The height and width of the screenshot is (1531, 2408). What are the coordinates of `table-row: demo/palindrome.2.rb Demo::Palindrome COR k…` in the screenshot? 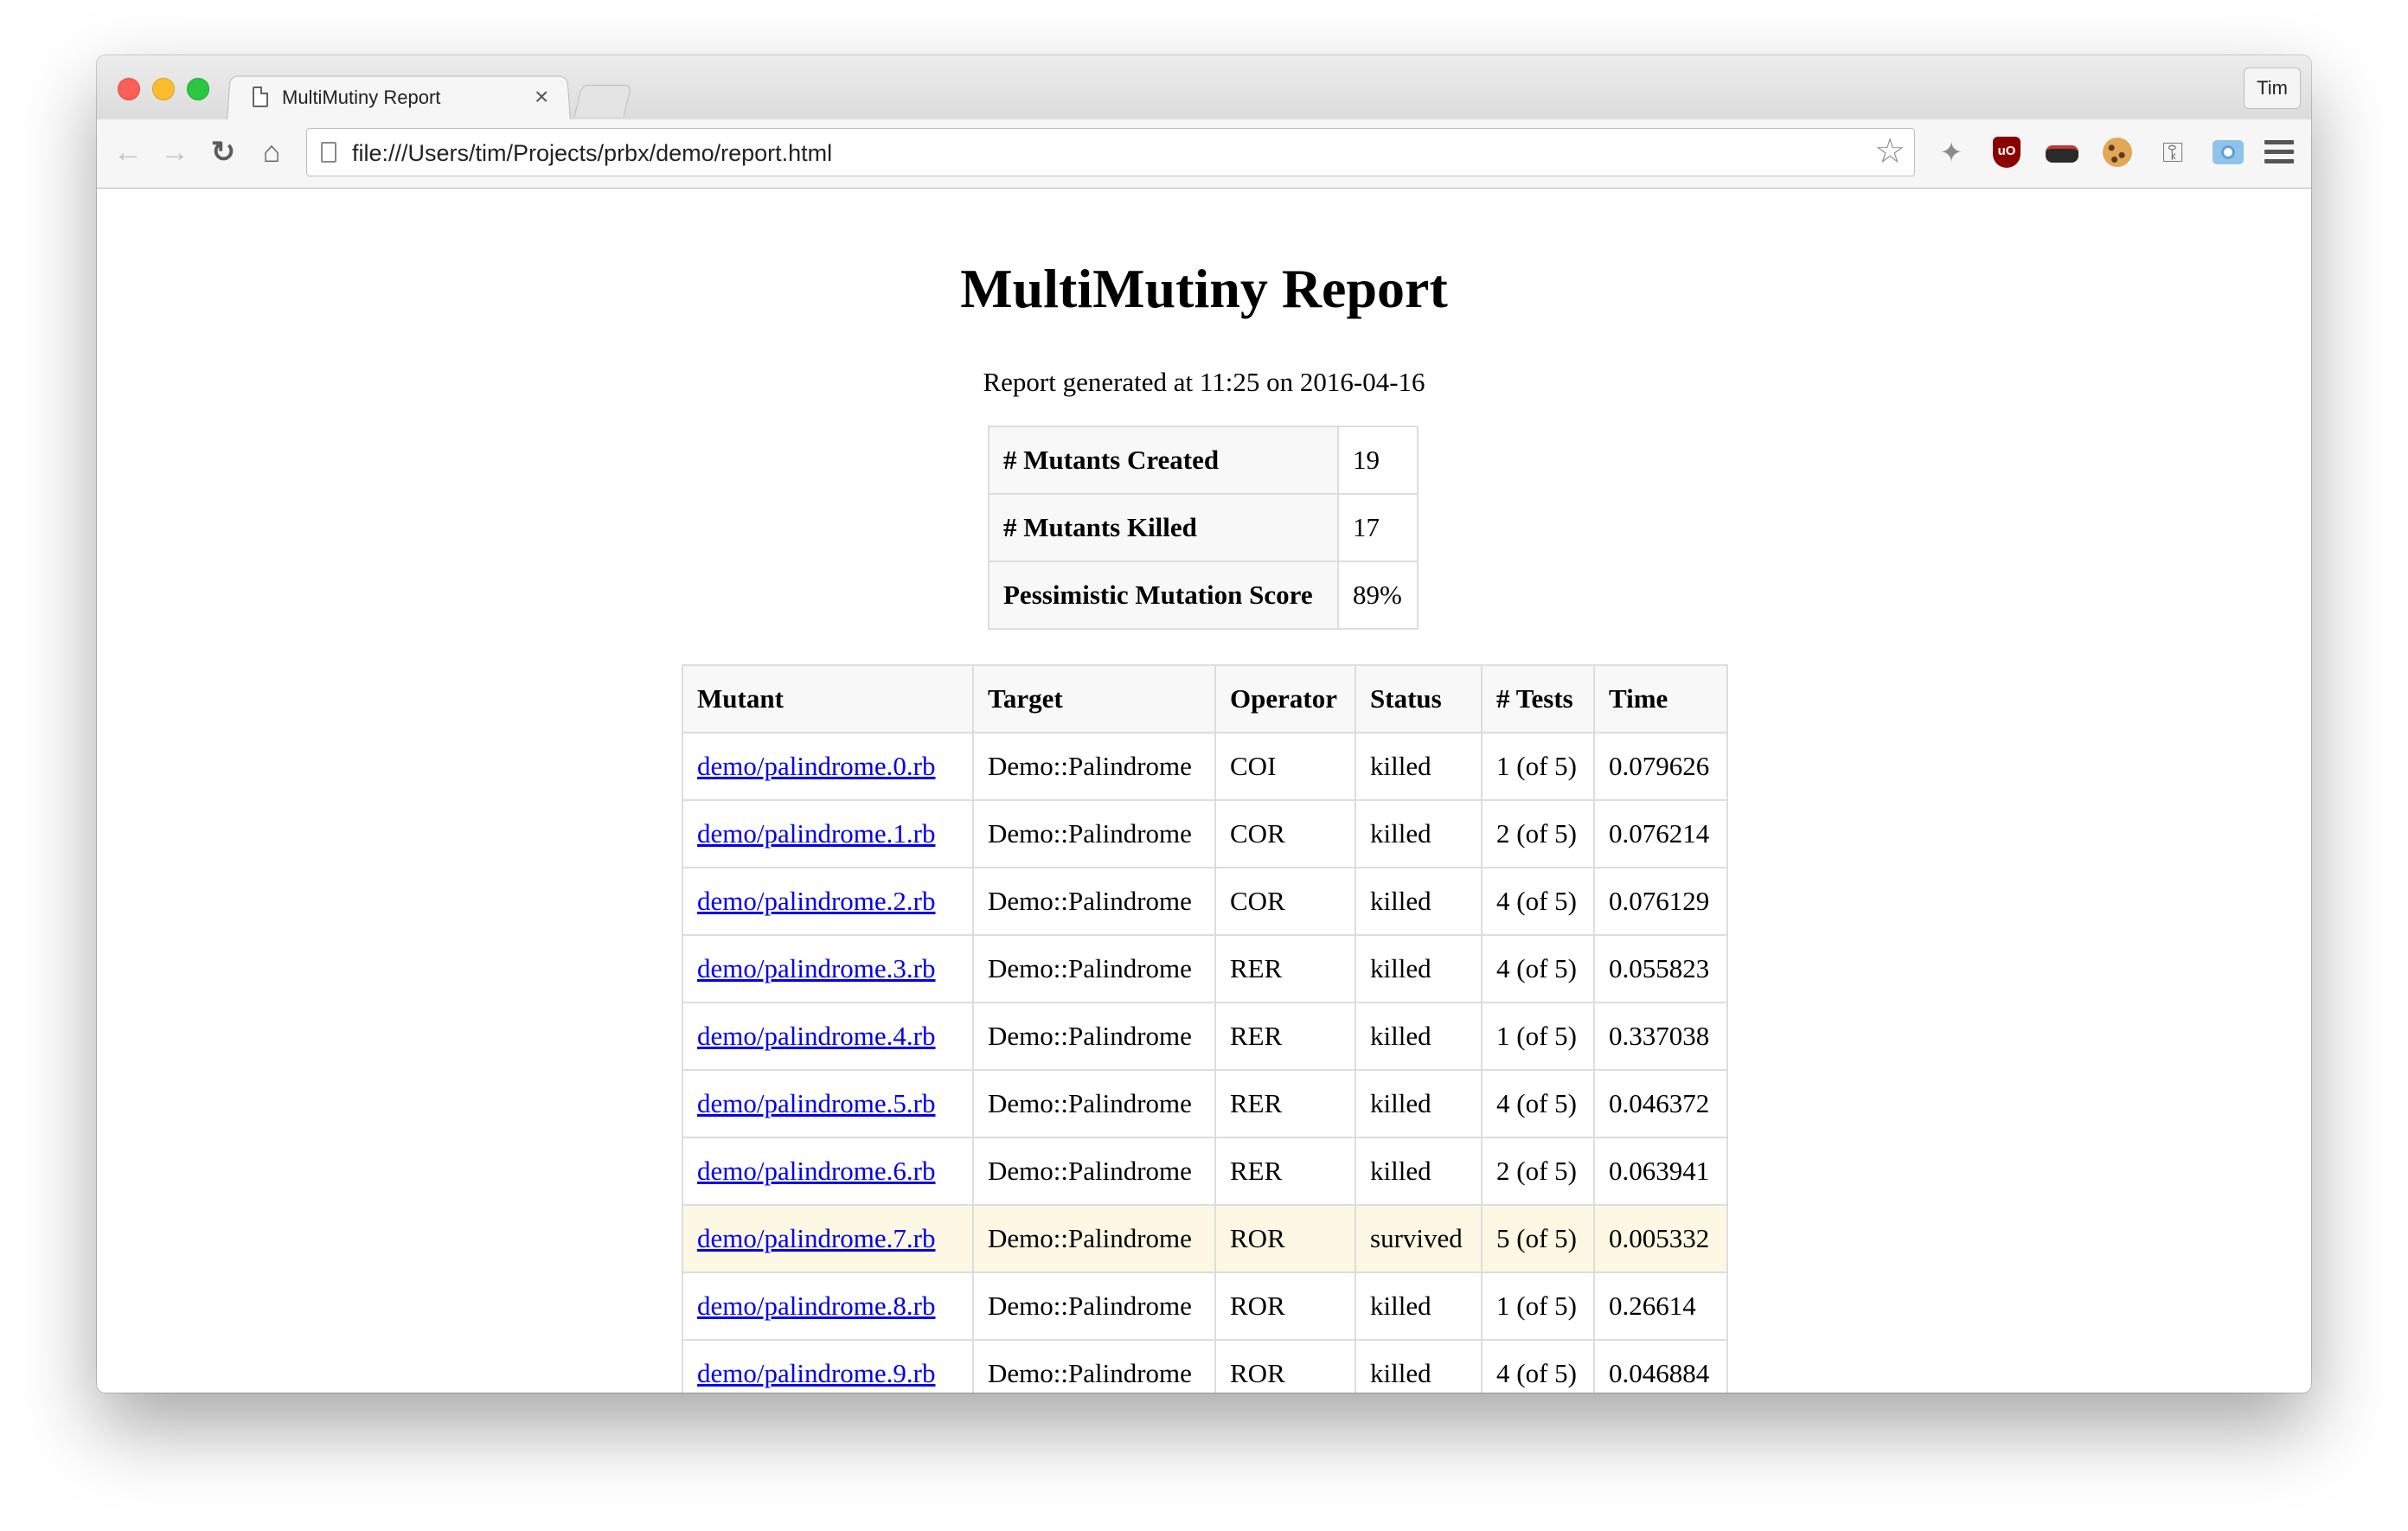 It's located at (1205, 901).